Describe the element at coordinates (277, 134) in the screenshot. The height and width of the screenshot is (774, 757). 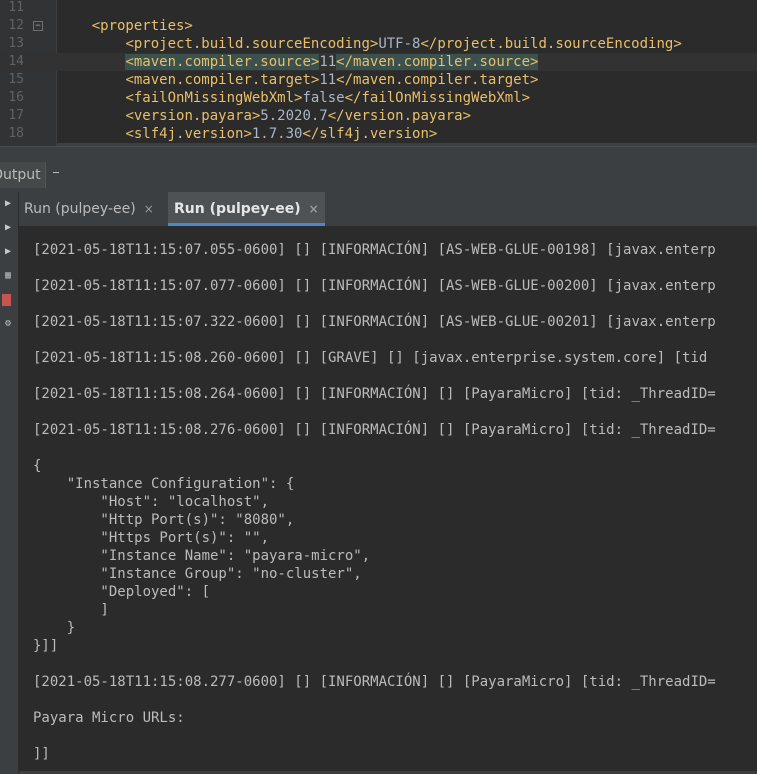
I see `xml-value: 1.7.30` at that location.